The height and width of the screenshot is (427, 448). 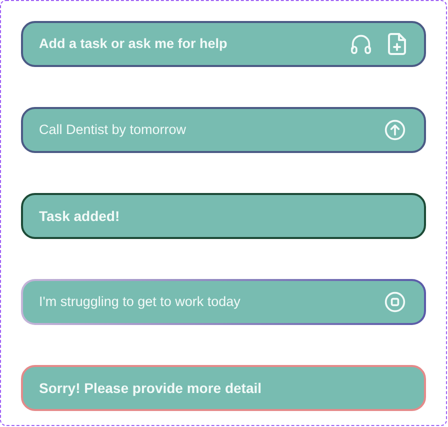 What do you see at coordinates (395, 302) in the screenshot?
I see `stop-icon` at bounding box center [395, 302].